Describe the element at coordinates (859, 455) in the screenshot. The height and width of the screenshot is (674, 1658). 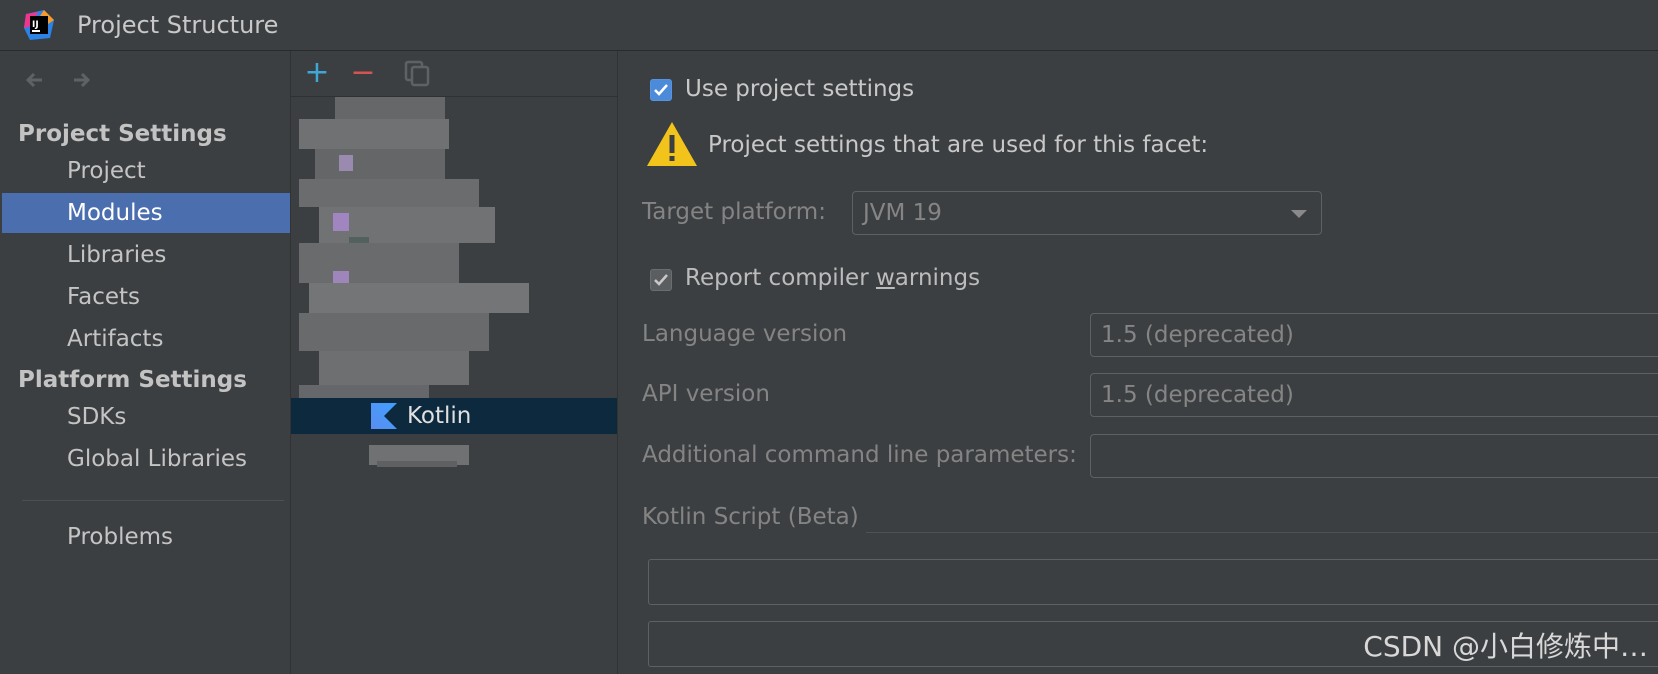
I see `additional-params-label: Additional command line parameters:` at that location.